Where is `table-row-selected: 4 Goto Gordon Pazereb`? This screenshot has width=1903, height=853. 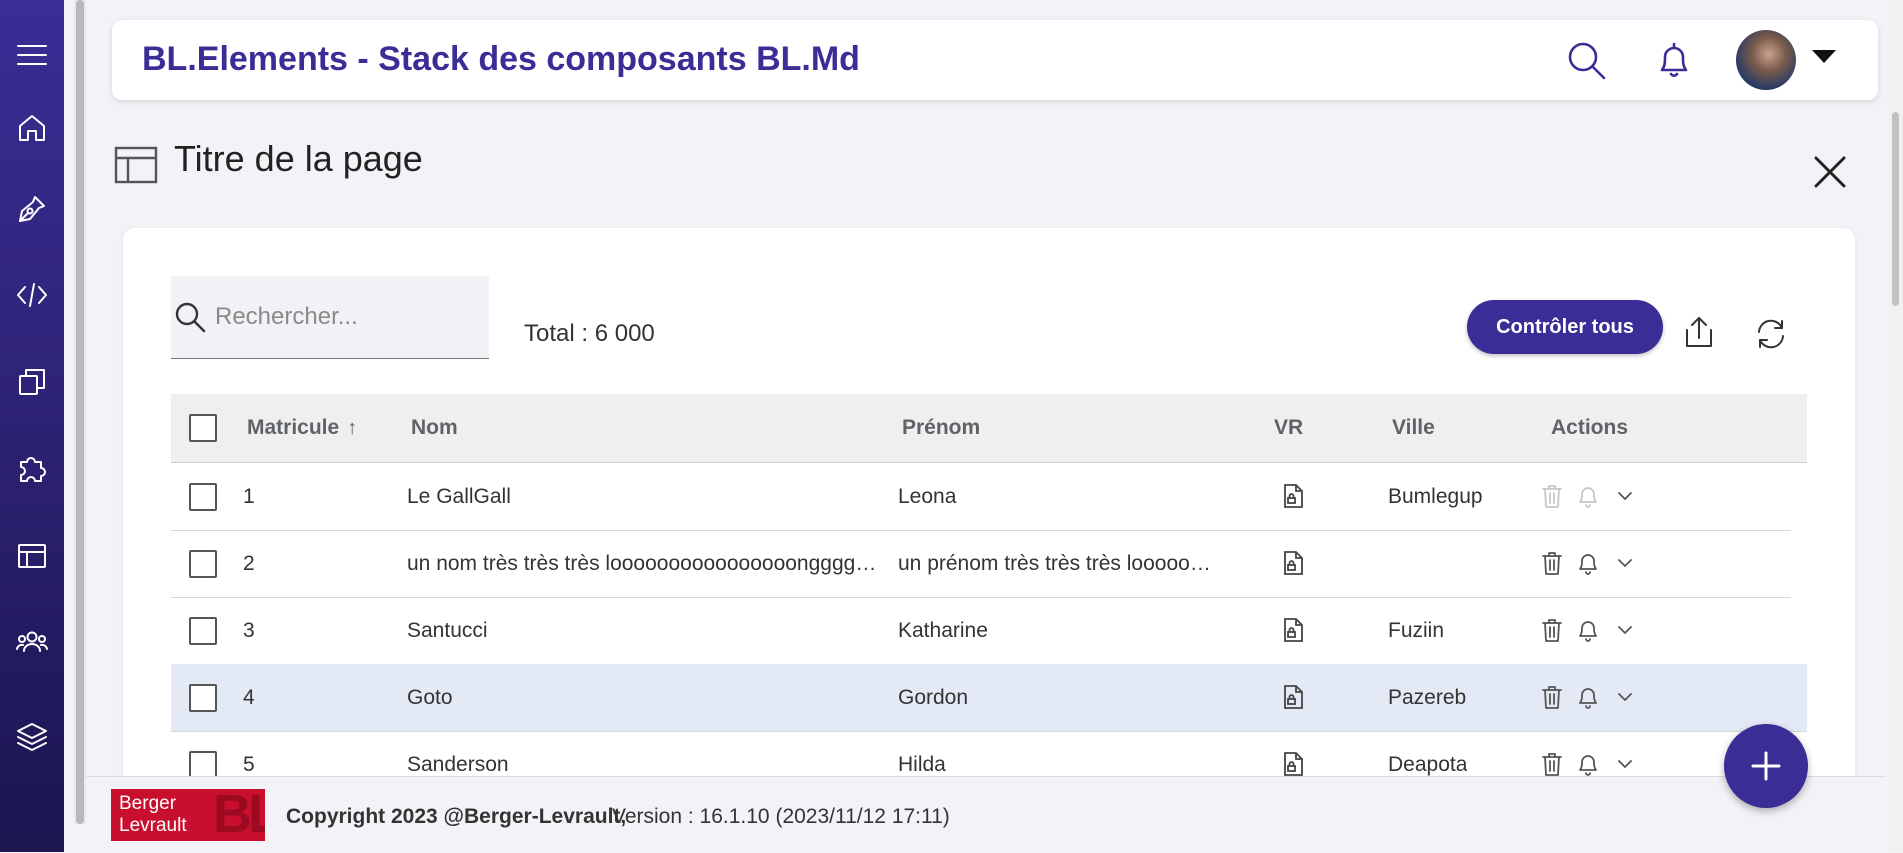 table-row-selected: 4 Goto Gordon Pazereb is located at coordinates (989, 698).